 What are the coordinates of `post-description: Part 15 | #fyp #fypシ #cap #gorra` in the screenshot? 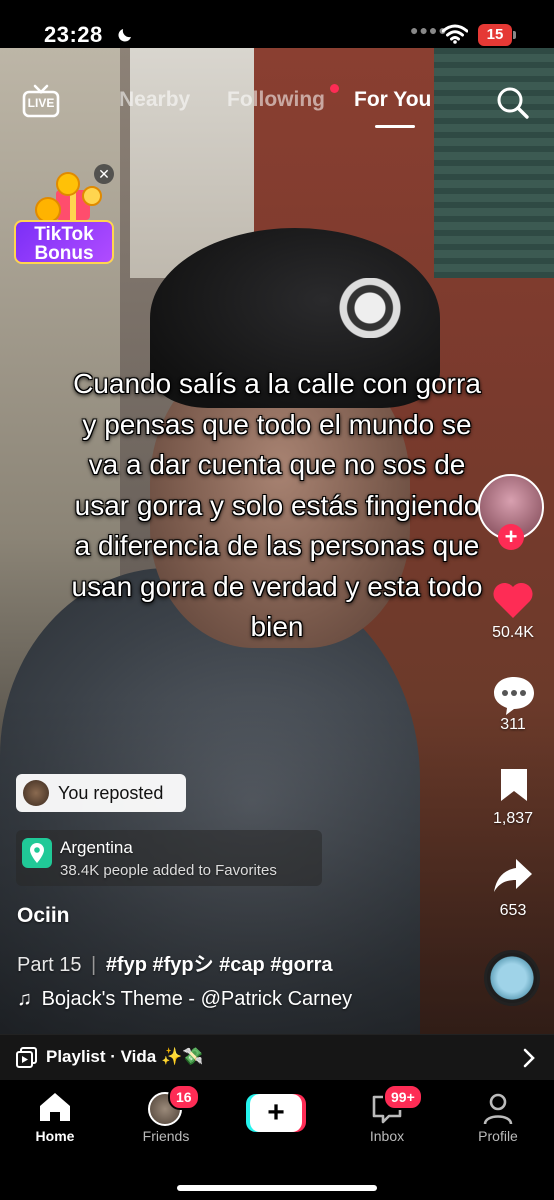 It's located at (175, 962).